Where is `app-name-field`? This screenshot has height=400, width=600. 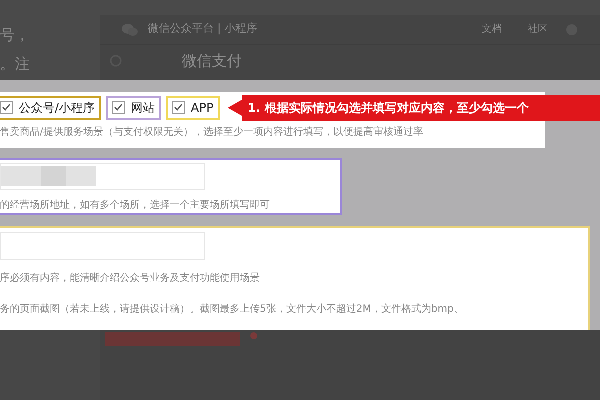
app-name-field is located at coordinates (102, 246).